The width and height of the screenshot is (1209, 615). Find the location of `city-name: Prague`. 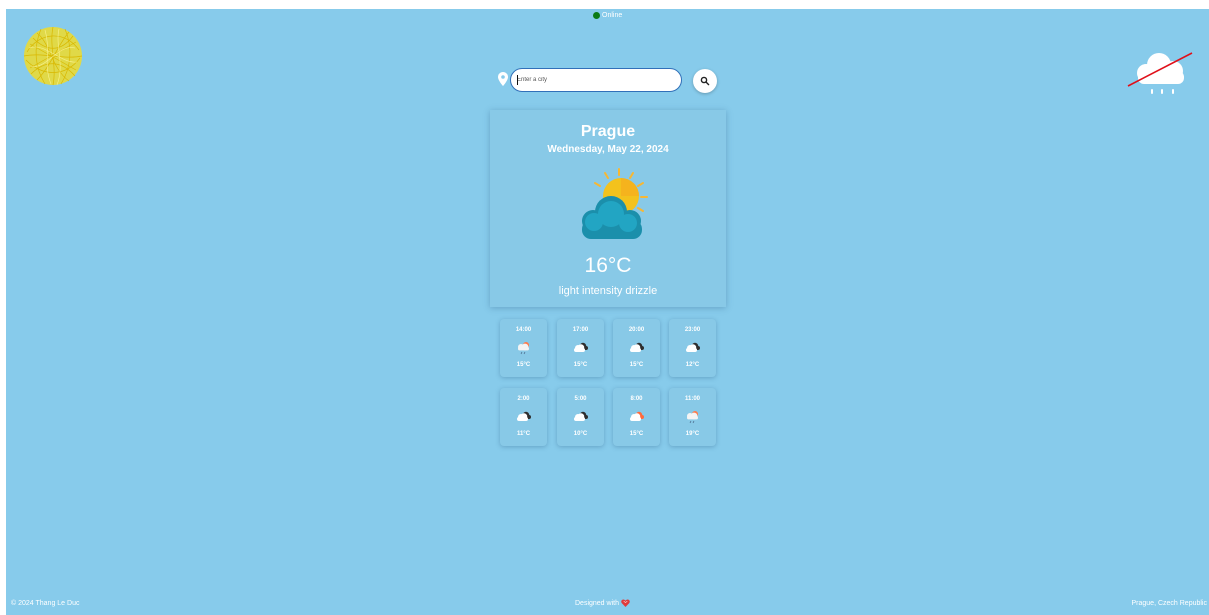

city-name: Prague is located at coordinates (608, 131).